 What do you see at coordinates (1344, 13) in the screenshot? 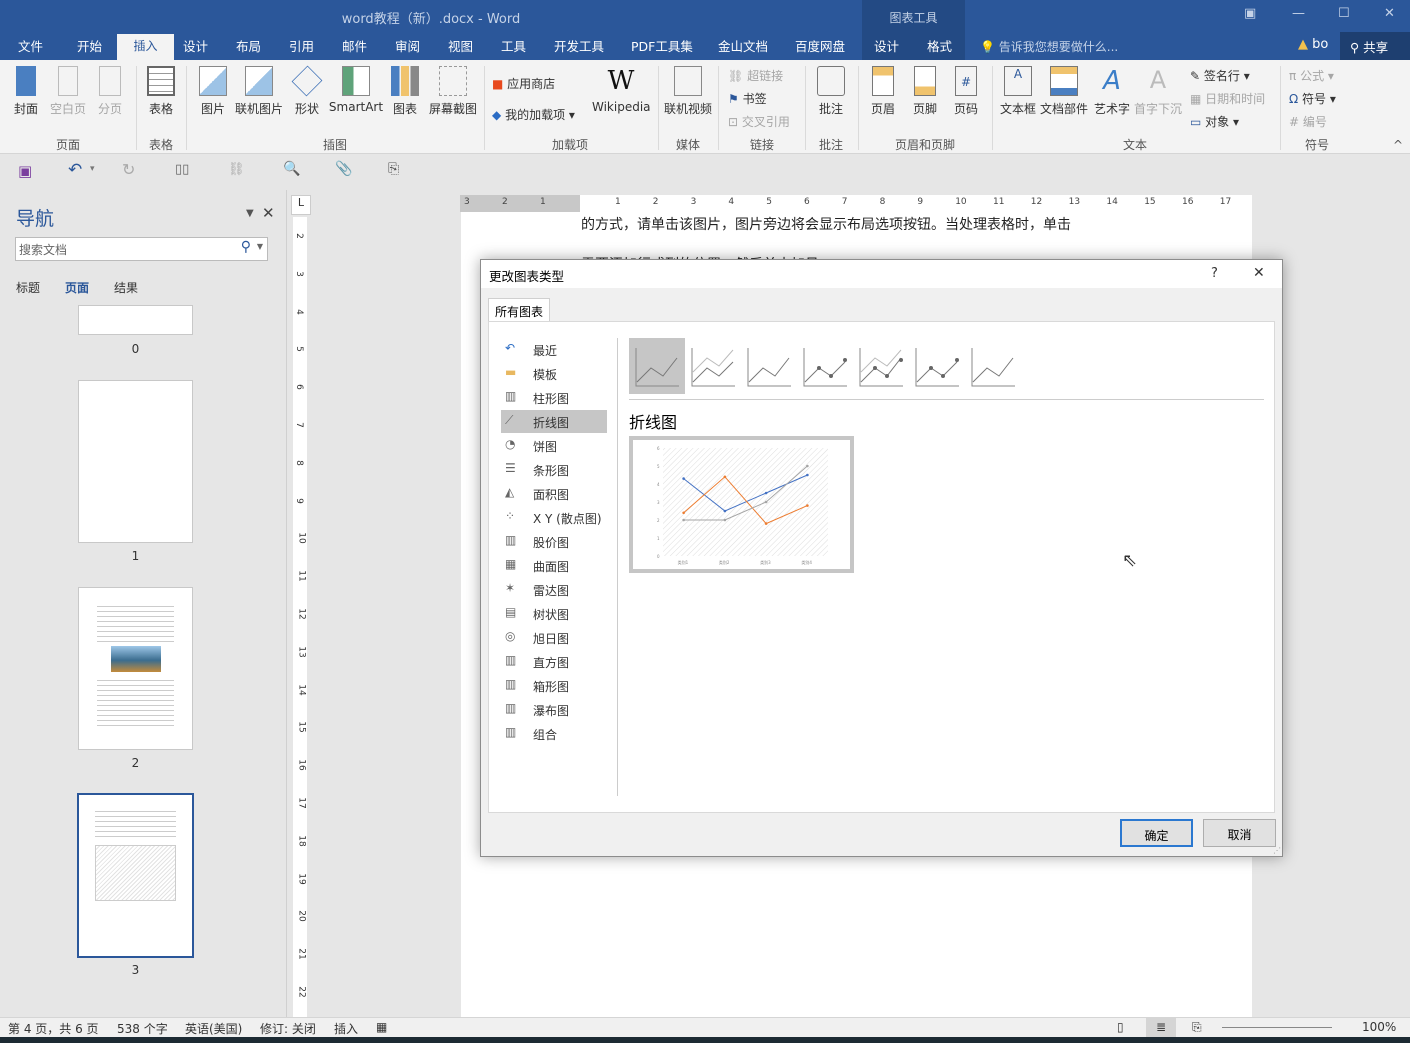
I see `maximize-button: ☐` at bounding box center [1344, 13].